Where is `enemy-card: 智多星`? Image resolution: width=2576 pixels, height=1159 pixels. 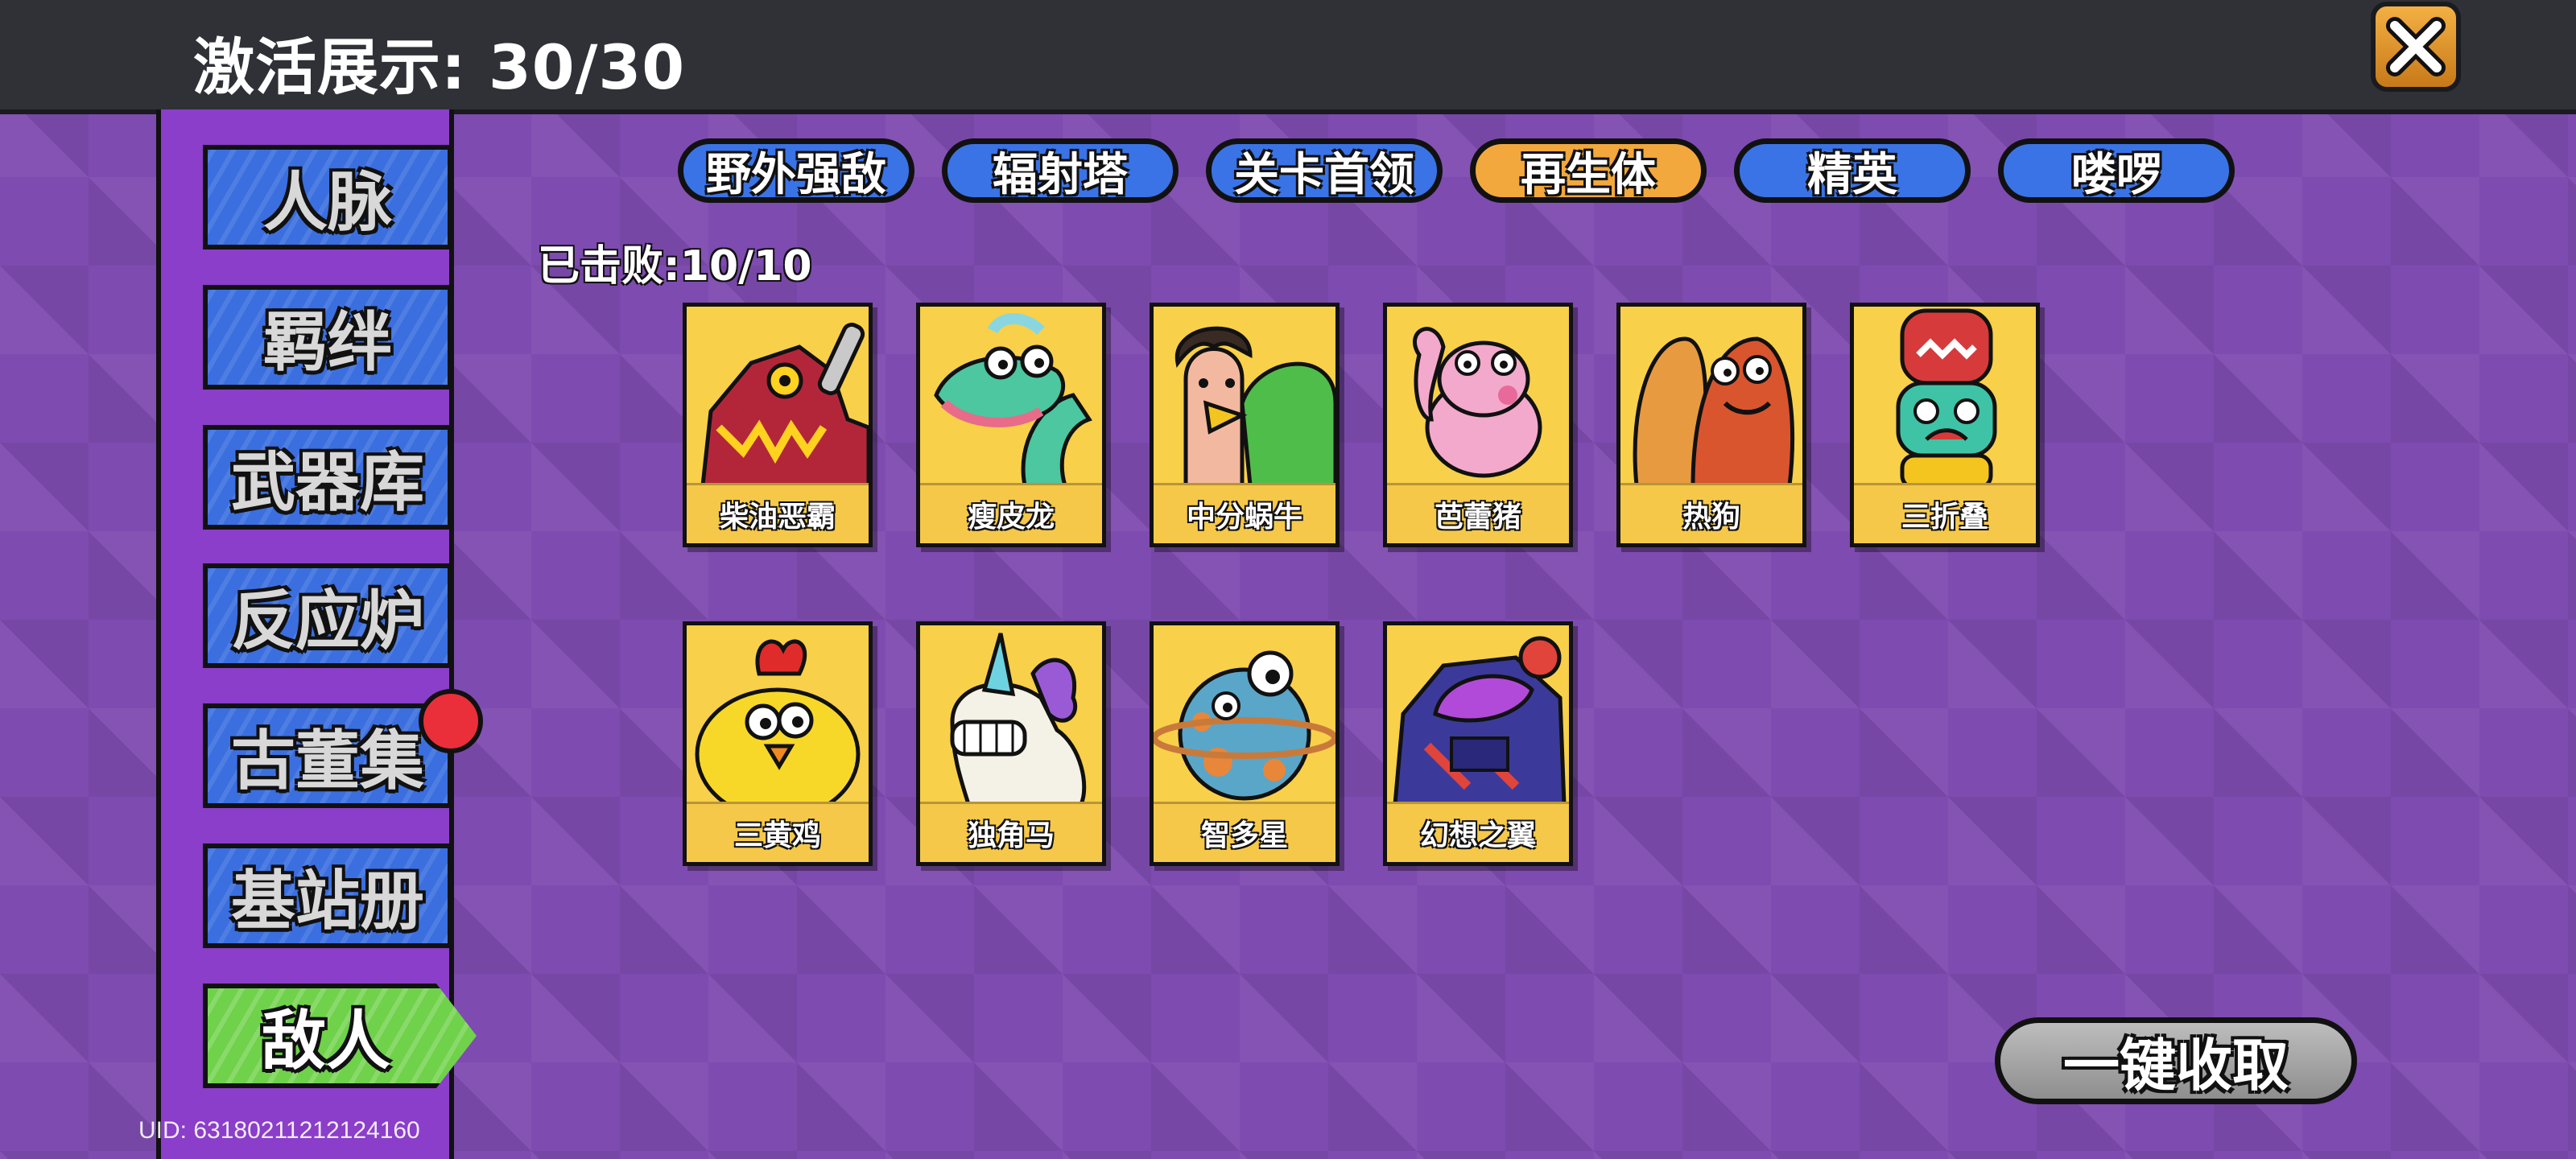
enemy-card: 智多星 is located at coordinates (1245, 743).